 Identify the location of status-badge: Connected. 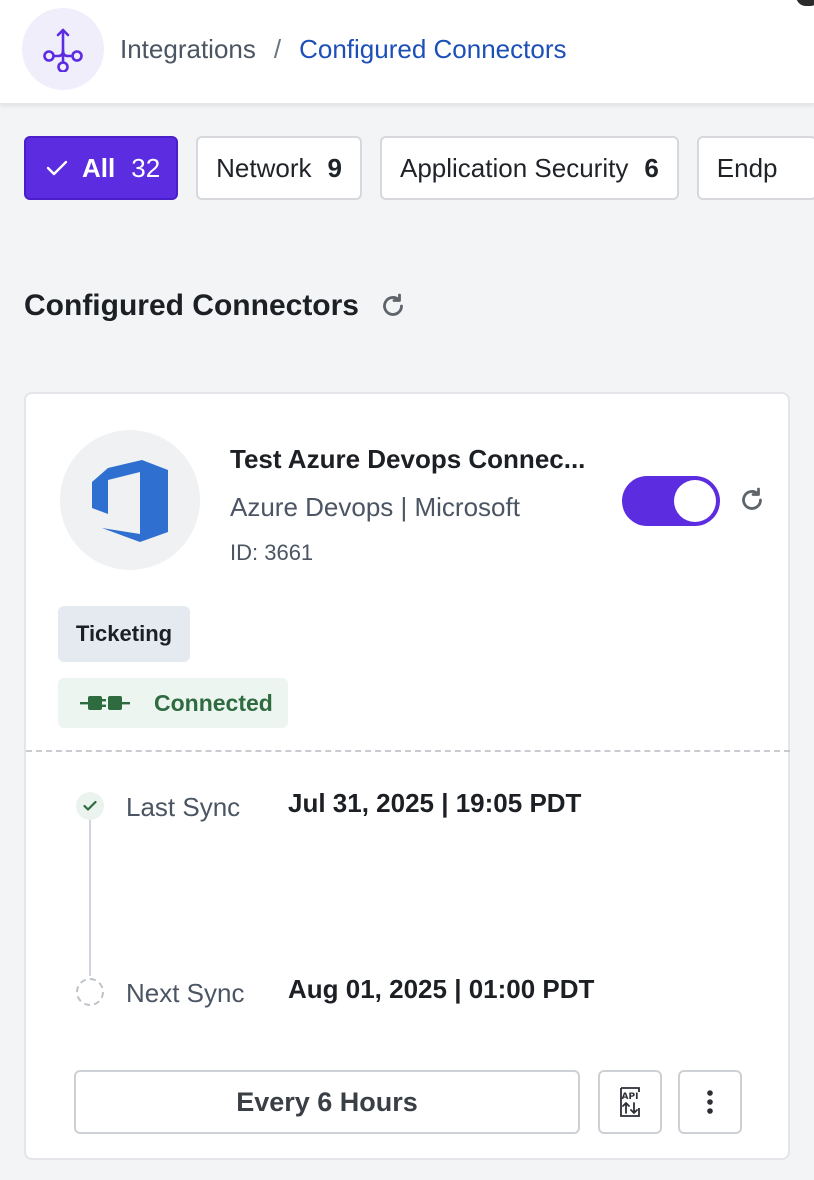
(173, 703).